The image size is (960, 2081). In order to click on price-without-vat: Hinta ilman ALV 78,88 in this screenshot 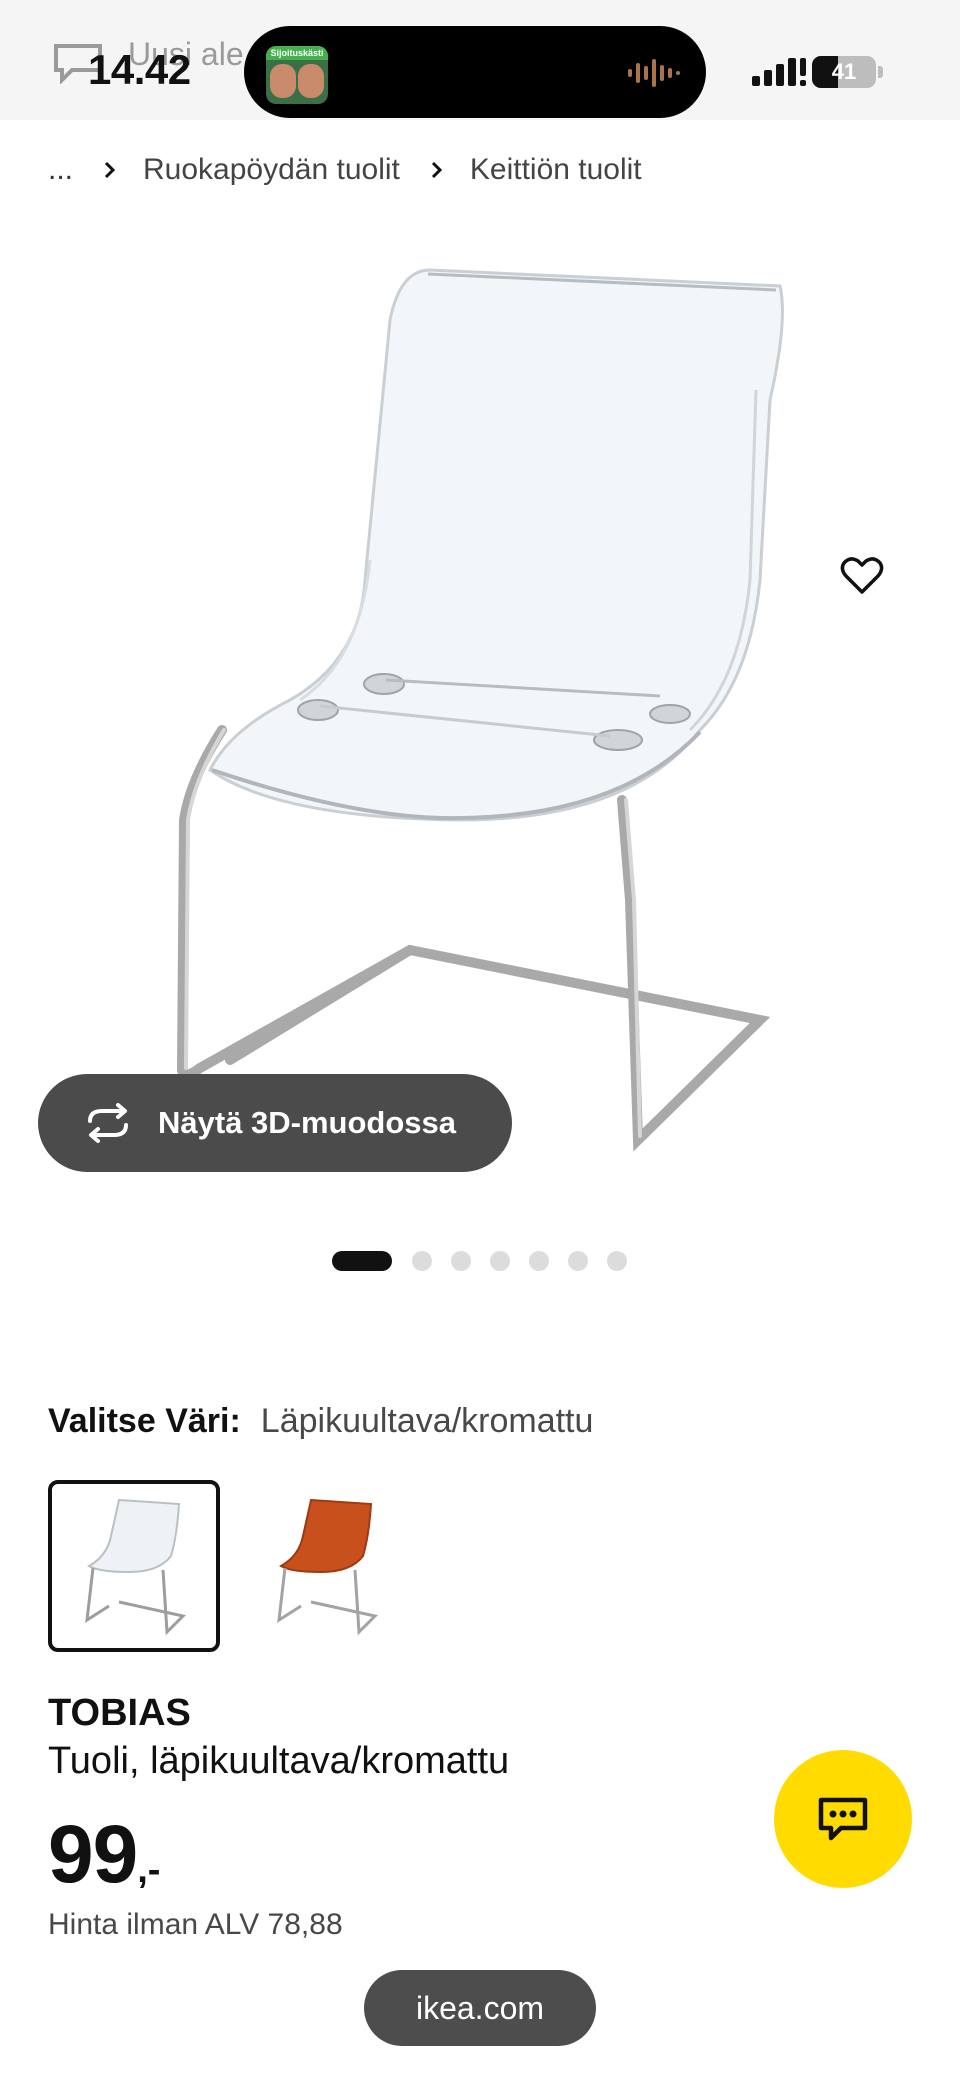, I will do `click(195, 1924)`.